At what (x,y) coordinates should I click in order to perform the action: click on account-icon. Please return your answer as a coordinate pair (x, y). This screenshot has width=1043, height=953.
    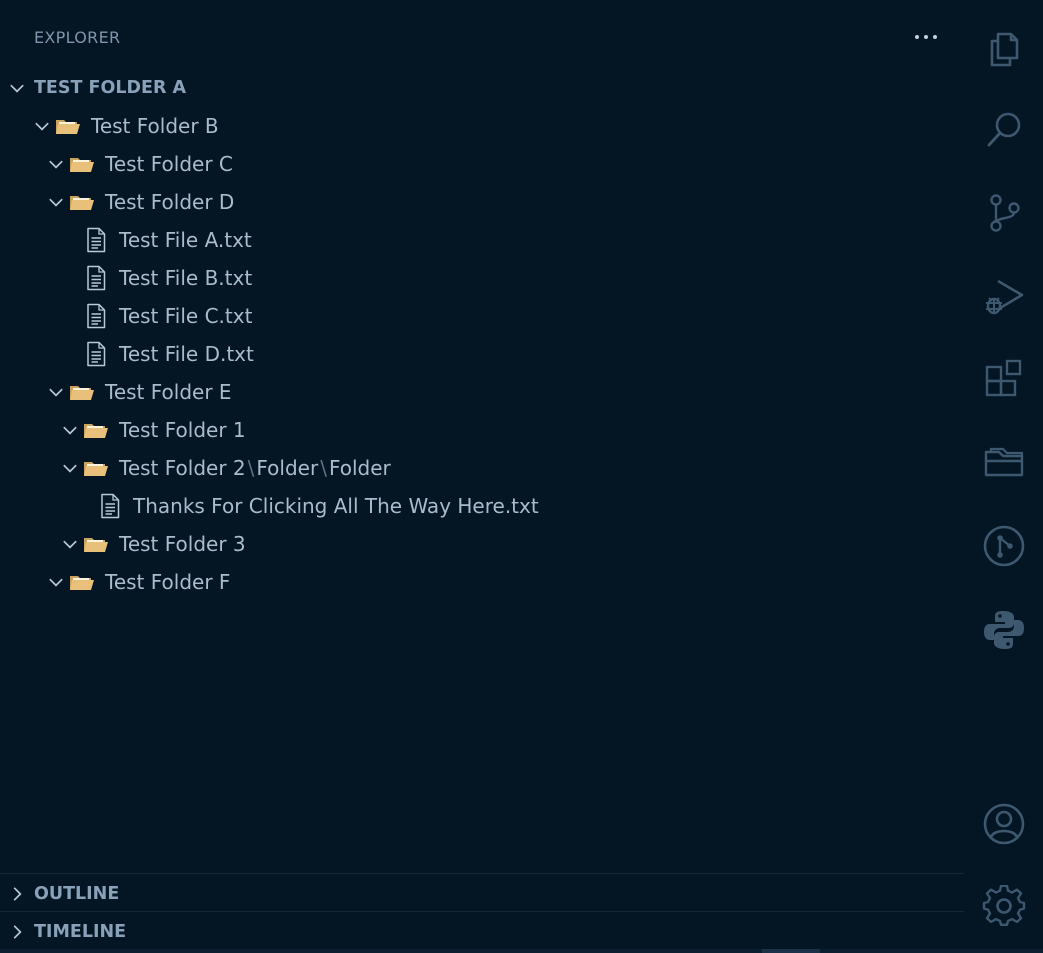
    Looking at the image, I should click on (1003, 824).